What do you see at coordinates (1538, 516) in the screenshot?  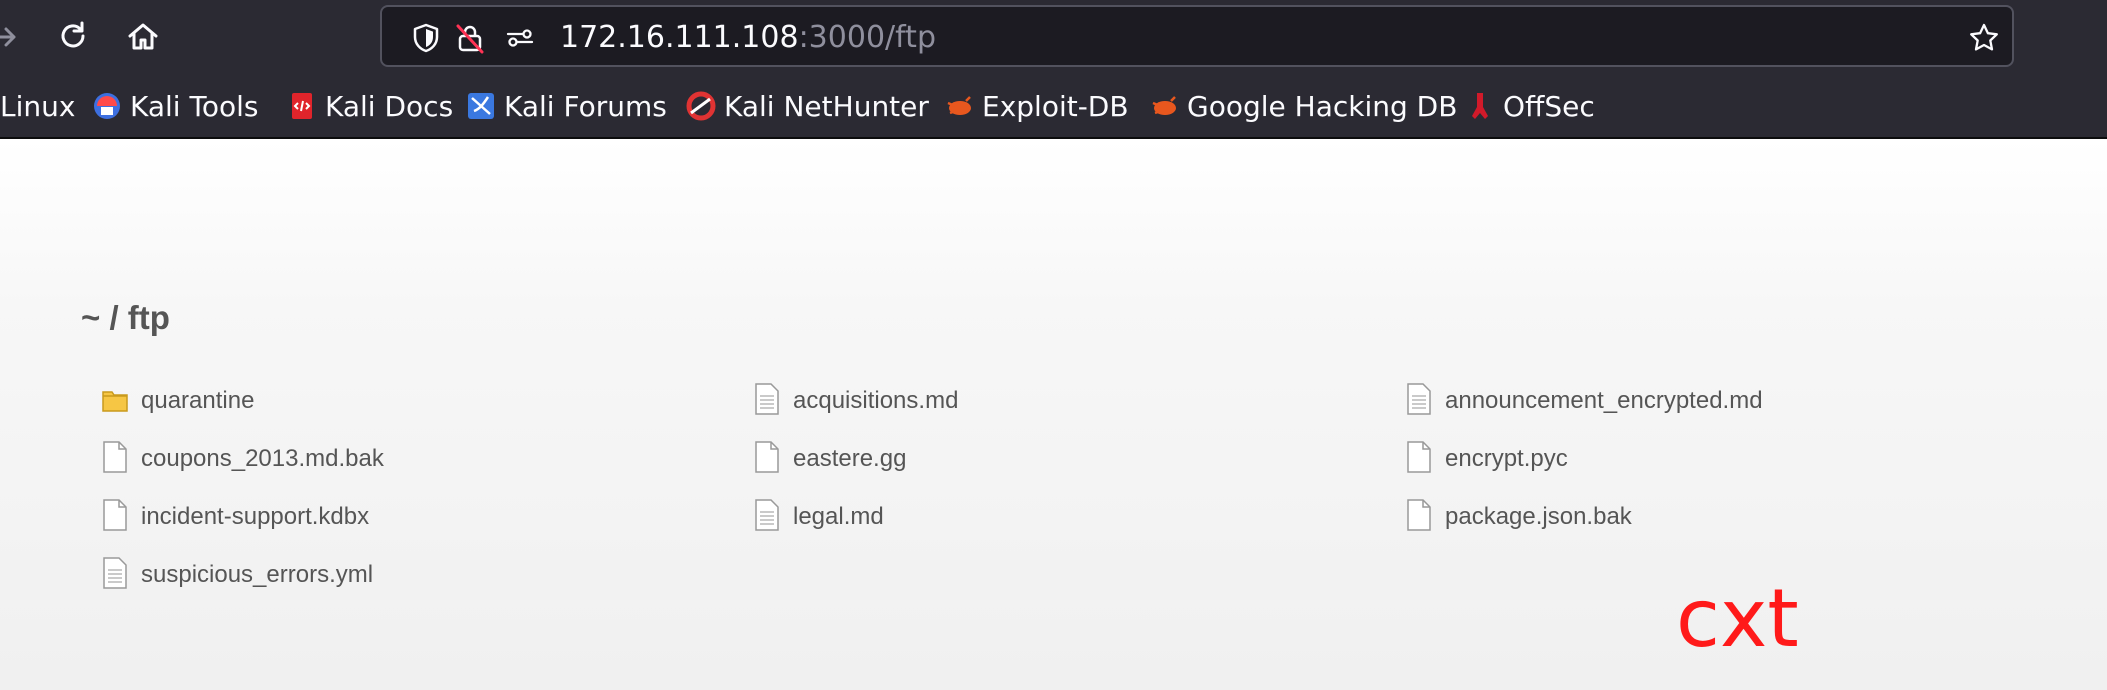 I see `file-name: package.json.bak` at bounding box center [1538, 516].